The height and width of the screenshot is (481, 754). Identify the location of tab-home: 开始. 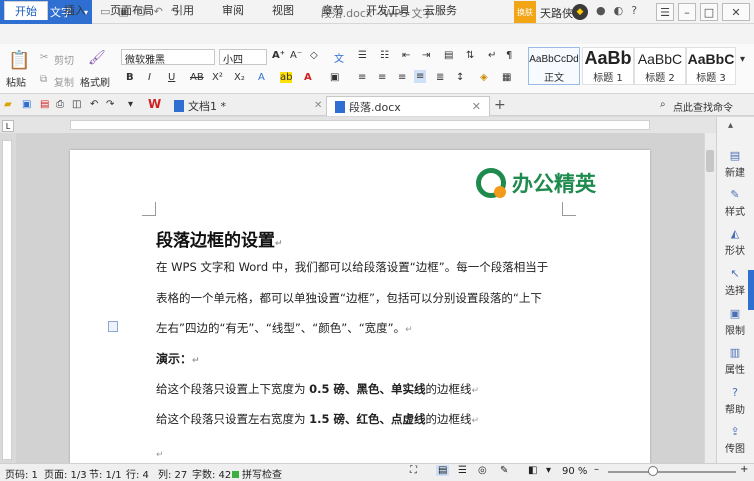
(26, 10).